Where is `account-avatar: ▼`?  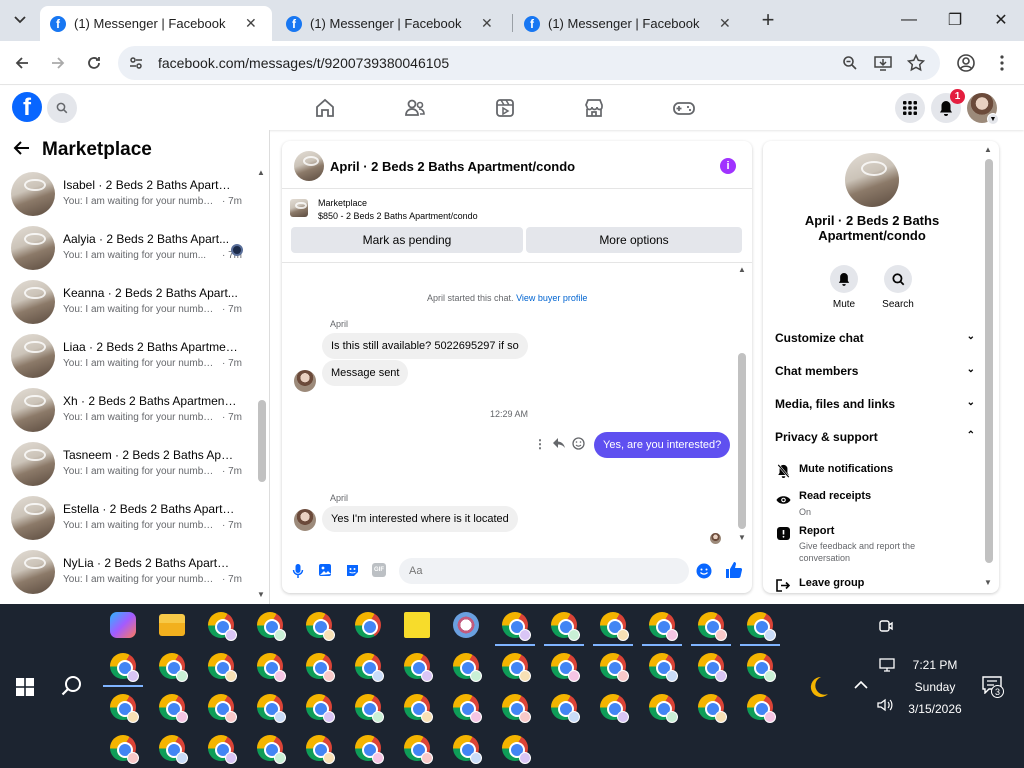
account-avatar: ▼ is located at coordinates (983, 109).